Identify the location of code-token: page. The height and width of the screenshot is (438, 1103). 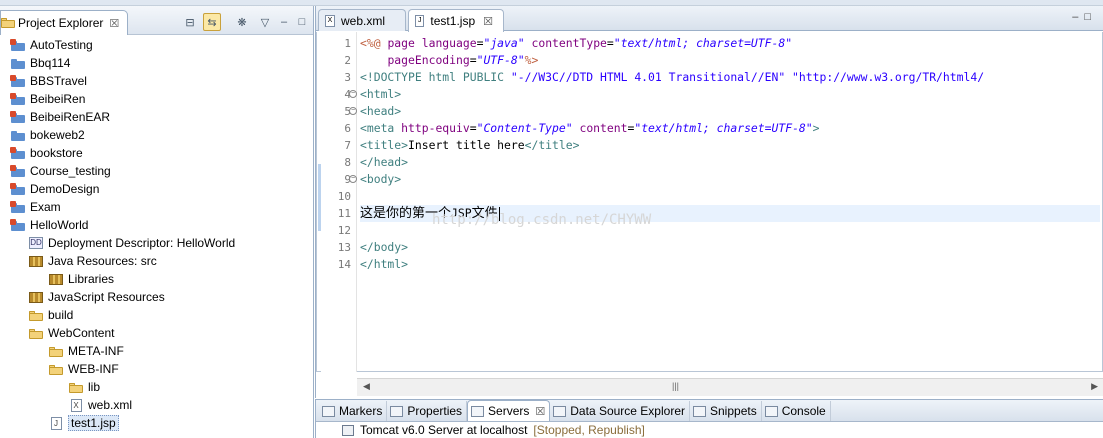
(404, 43).